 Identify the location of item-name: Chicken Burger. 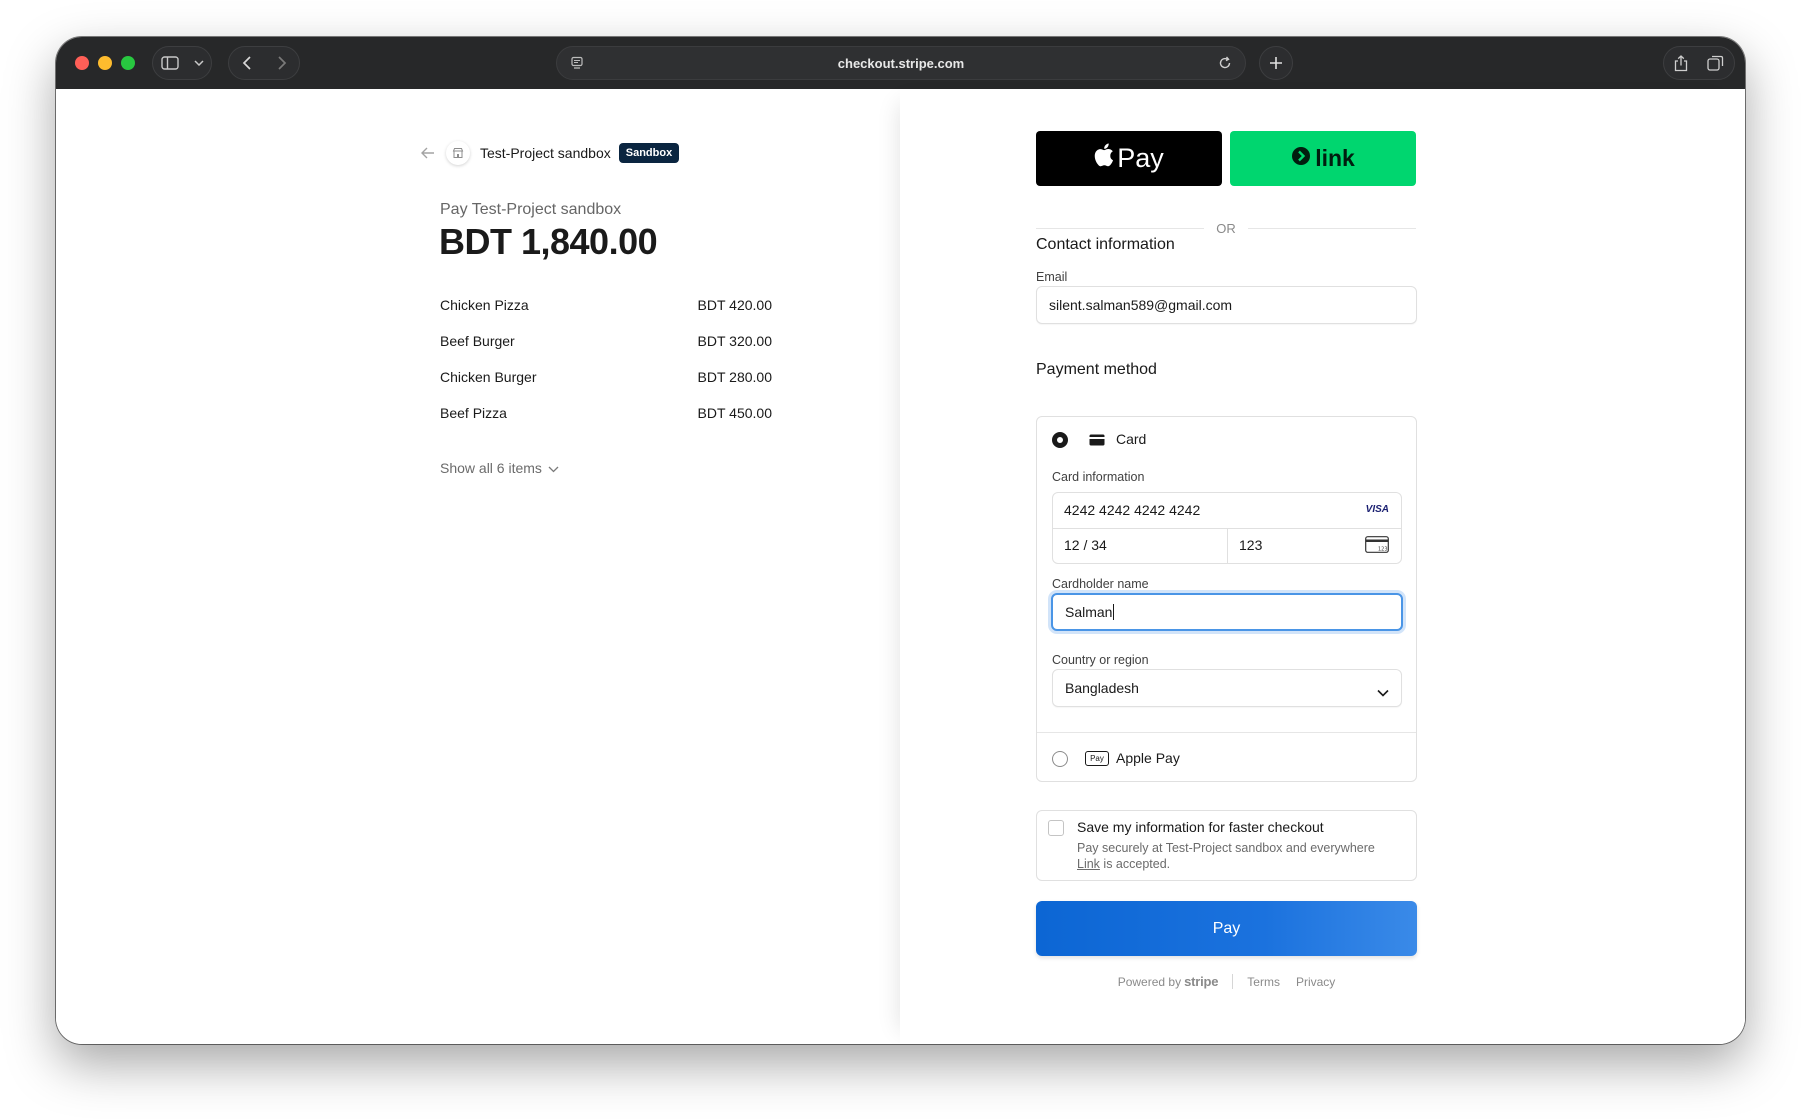
(488, 377).